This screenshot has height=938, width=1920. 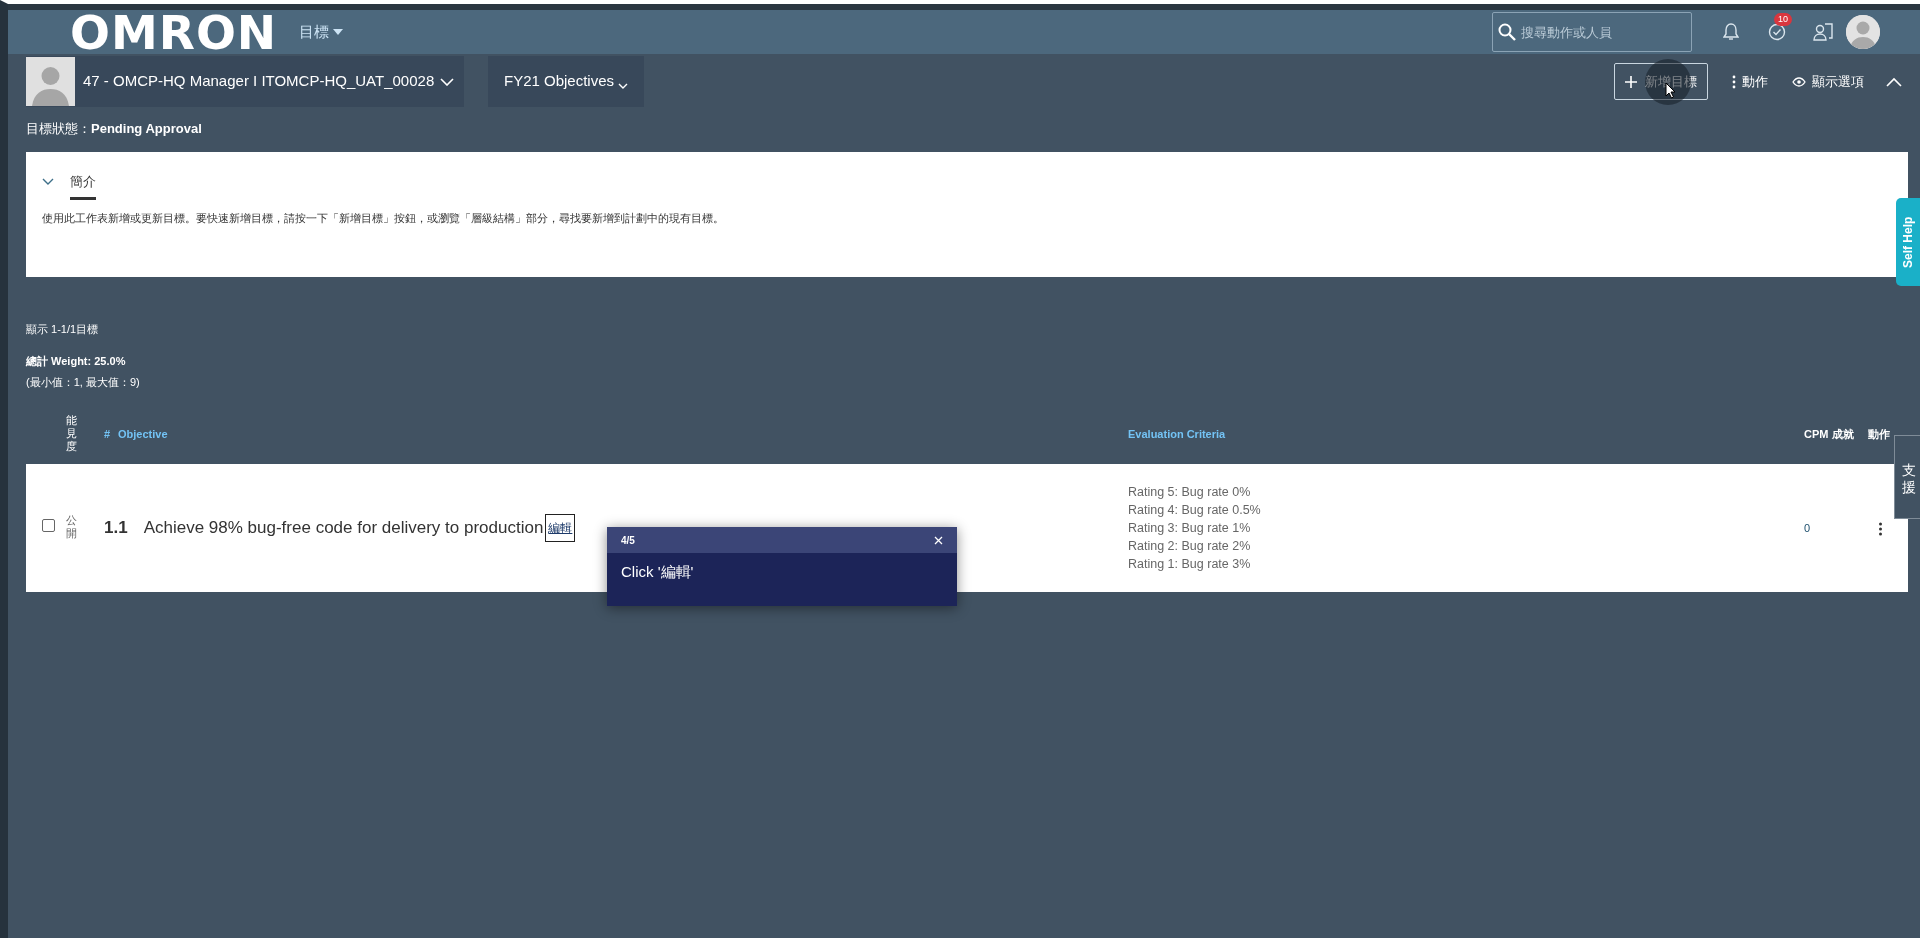 What do you see at coordinates (1777, 32) in the screenshot?
I see `check-circle-icon` at bounding box center [1777, 32].